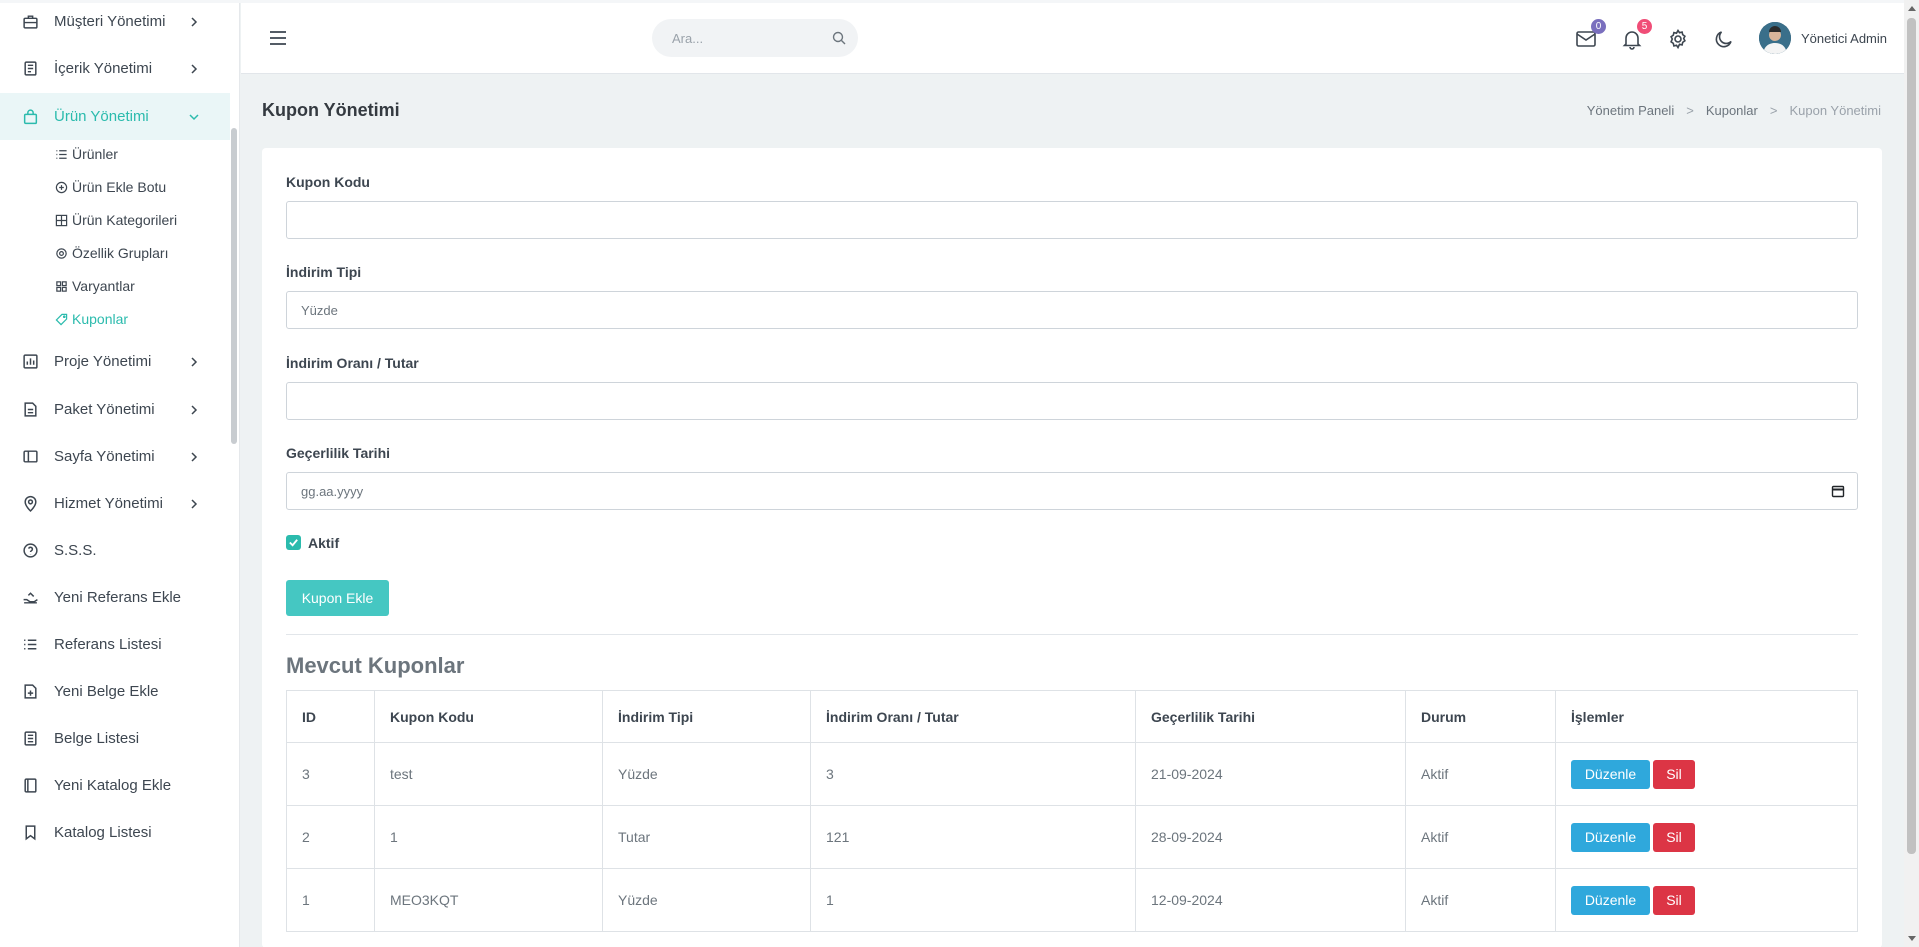 The height and width of the screenshot is (947, 1919). Describe the element at coordinates (1590, 34) in the screenshot. I see `mail-button: 0` at that location.